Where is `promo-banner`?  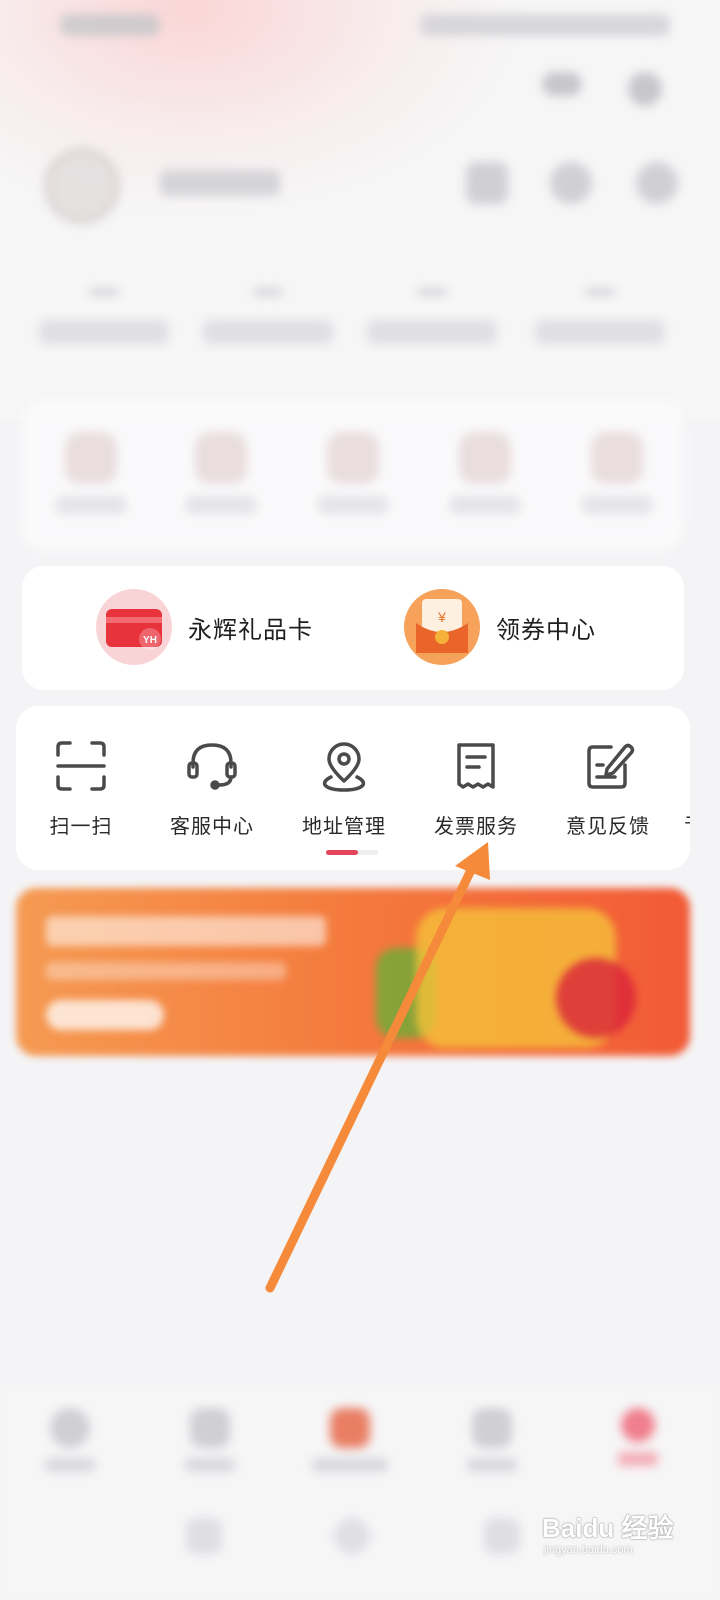
promo-banner is located at coordinates (353, 972).